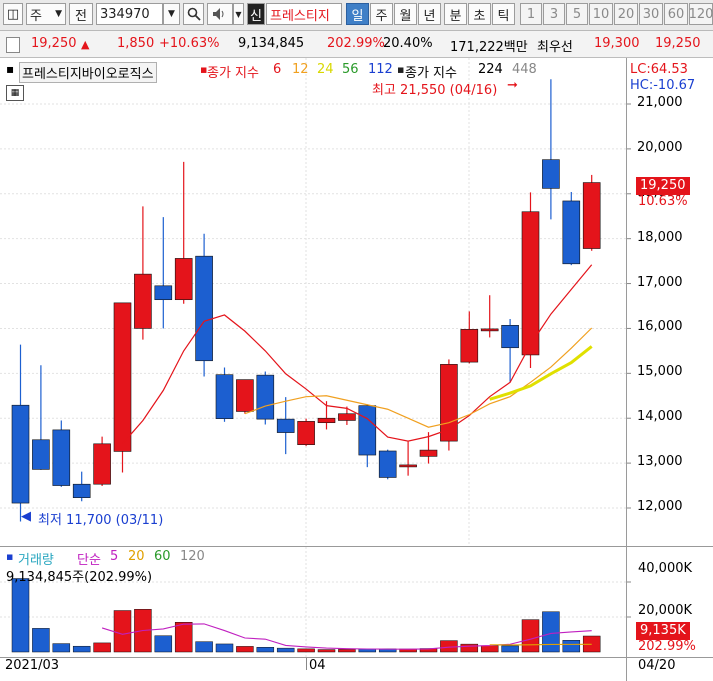  What do you see at coordinates (435, 90) in the screenshot?
I see `high-annotation: 최고 21,550 (04/16)` at bounding box center [435, 90].